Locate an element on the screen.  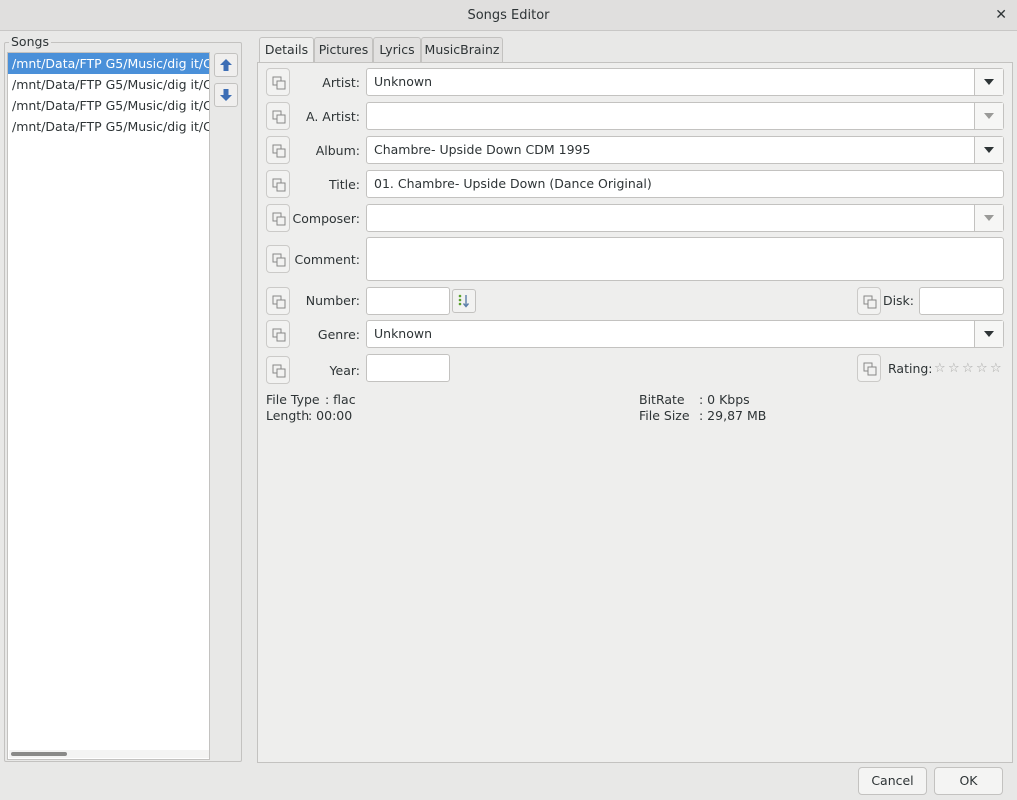
tab-musicbrainz: MusicBrainz is located at coordinates (462, 50).